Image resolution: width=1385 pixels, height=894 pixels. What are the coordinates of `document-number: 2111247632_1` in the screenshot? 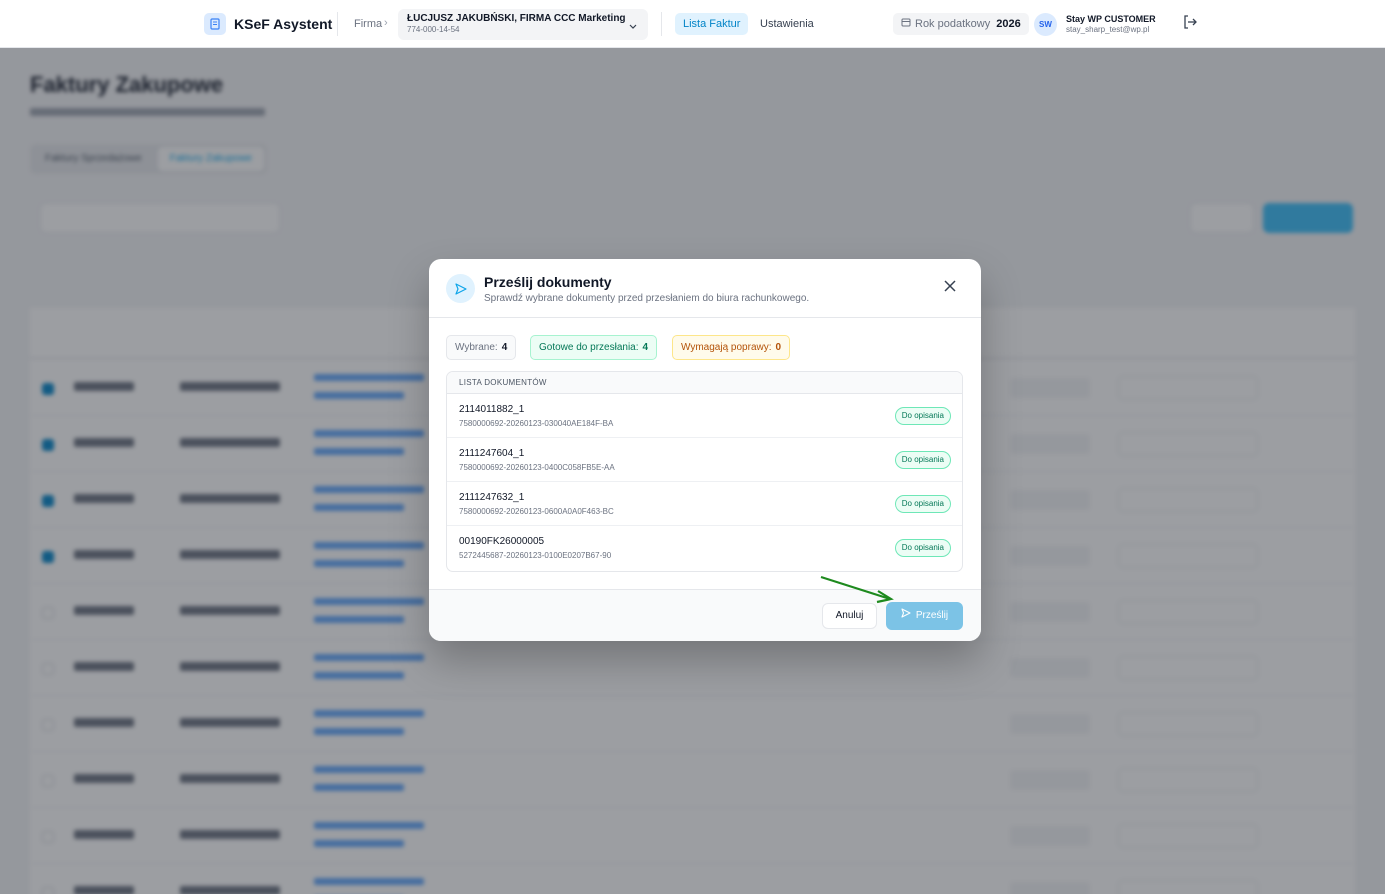 It's located at (492, 497).